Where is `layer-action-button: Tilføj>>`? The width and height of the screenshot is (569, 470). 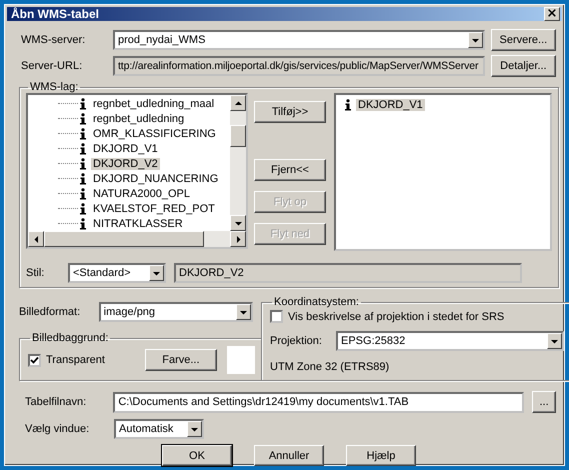 layer-action-button: Tilføj>> is located at coordinates (290, 112).